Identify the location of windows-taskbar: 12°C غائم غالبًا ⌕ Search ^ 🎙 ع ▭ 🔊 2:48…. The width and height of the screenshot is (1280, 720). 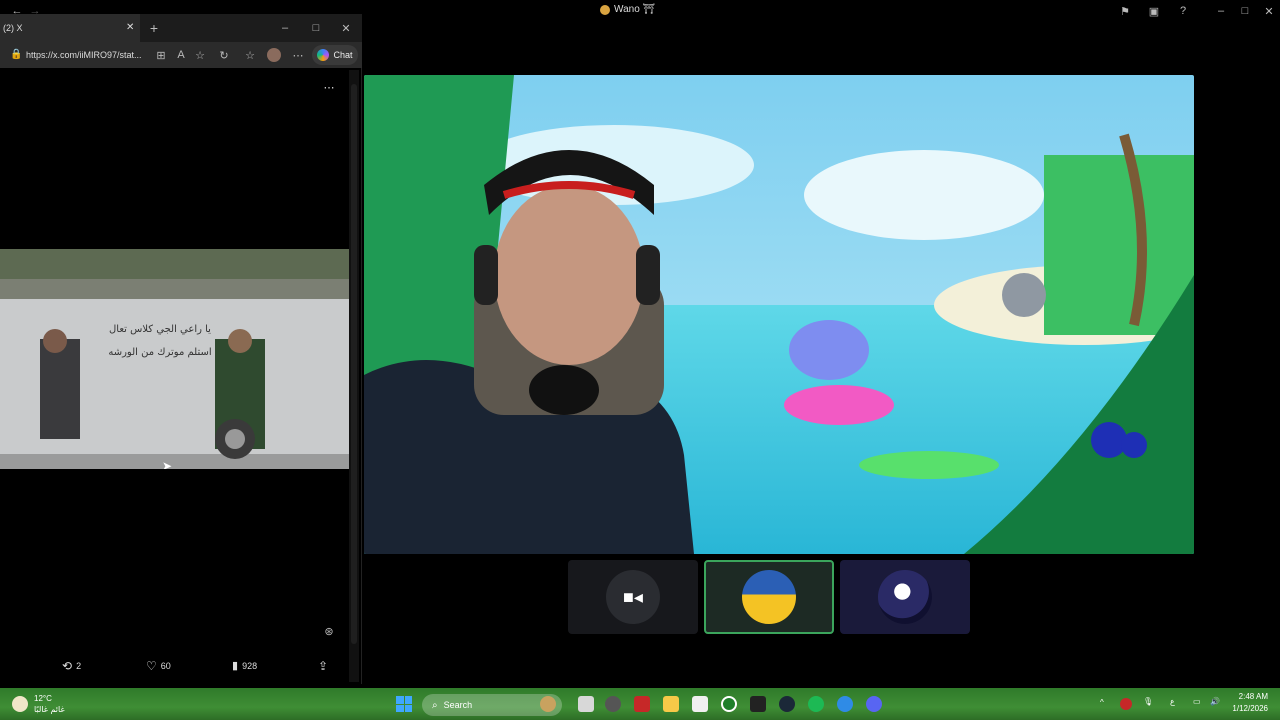
(640, 704).